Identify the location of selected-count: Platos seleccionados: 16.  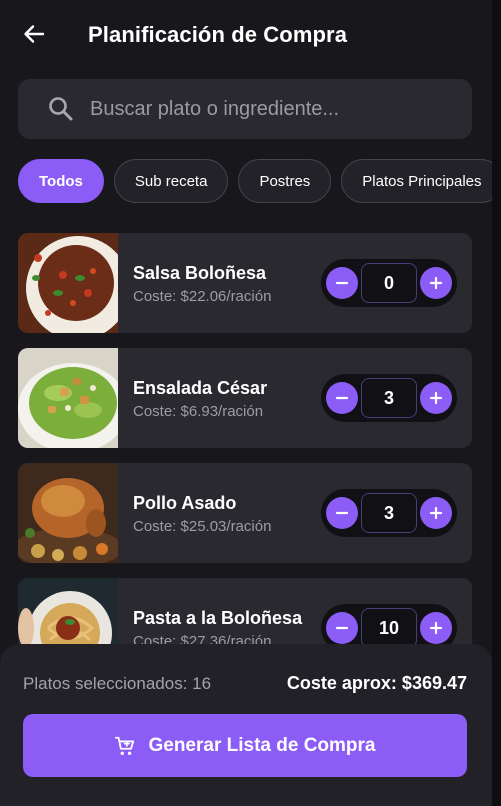
(117, 683).